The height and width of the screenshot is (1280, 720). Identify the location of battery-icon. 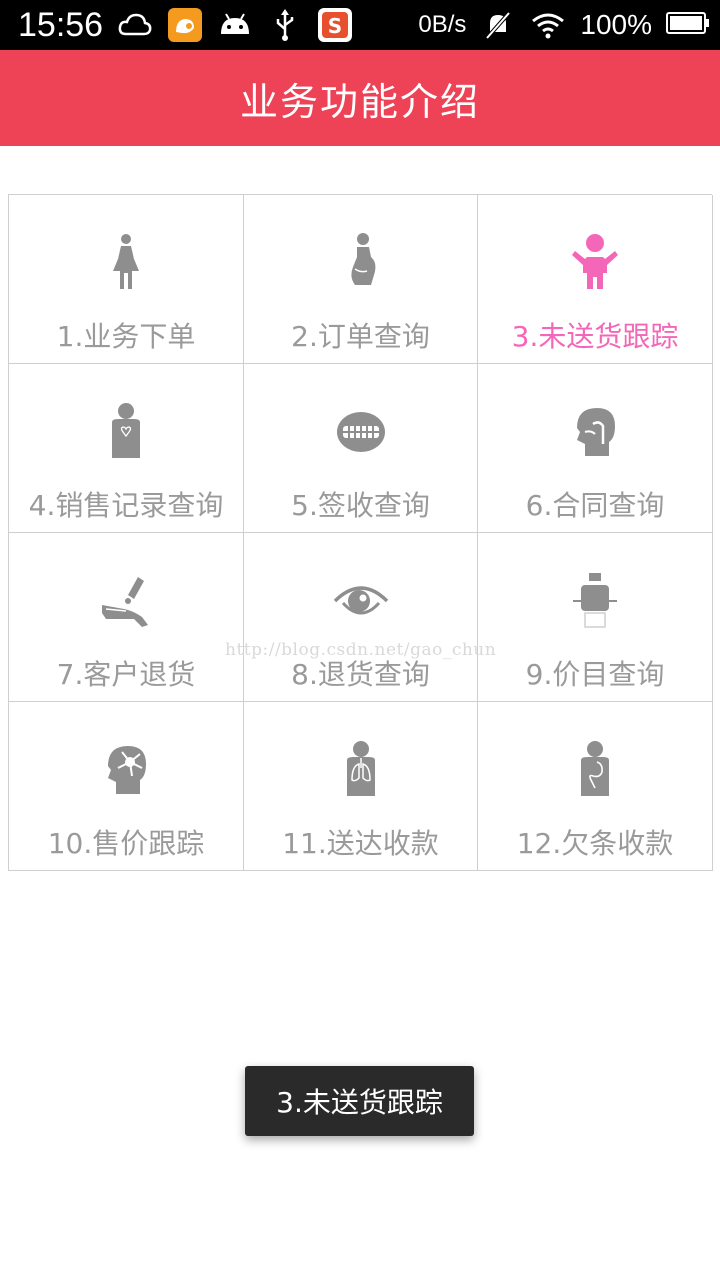
(688, 25).